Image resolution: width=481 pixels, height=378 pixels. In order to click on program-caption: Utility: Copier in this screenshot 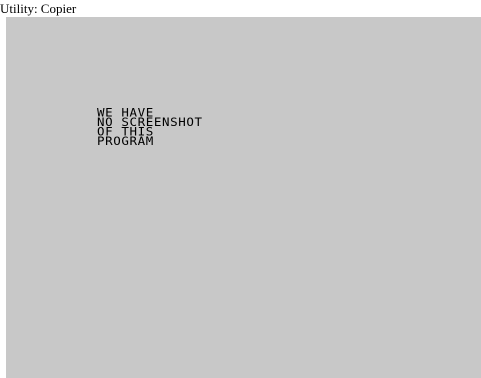, I will do `click(38, 8)`.